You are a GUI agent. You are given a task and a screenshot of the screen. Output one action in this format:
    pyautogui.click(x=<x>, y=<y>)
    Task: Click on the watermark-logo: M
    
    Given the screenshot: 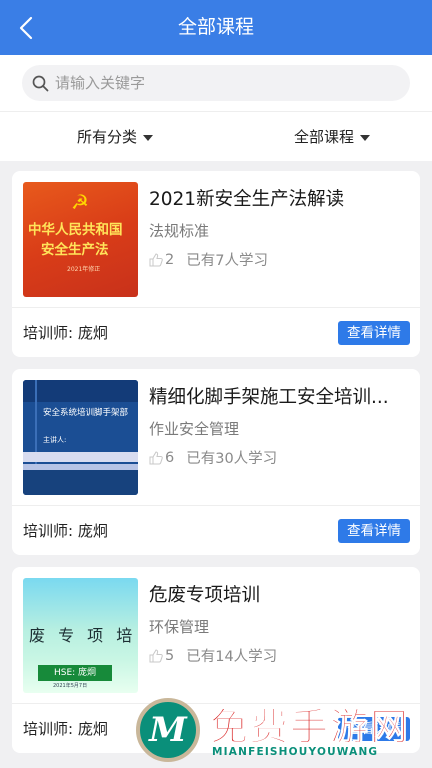 What is the action you would take?
    pyautogui.click(x=168, y=730)
    